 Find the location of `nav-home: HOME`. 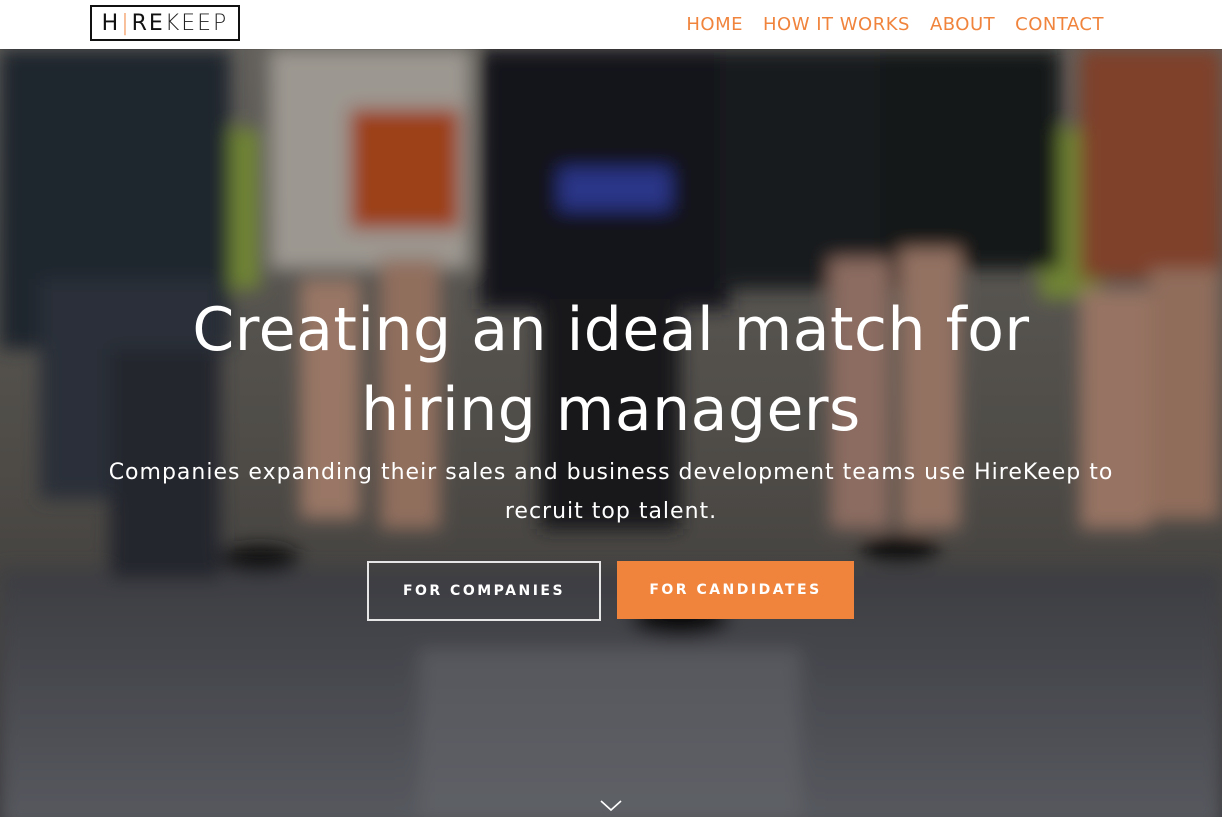

nav-home: HOME is located at coordinates (714, 24).